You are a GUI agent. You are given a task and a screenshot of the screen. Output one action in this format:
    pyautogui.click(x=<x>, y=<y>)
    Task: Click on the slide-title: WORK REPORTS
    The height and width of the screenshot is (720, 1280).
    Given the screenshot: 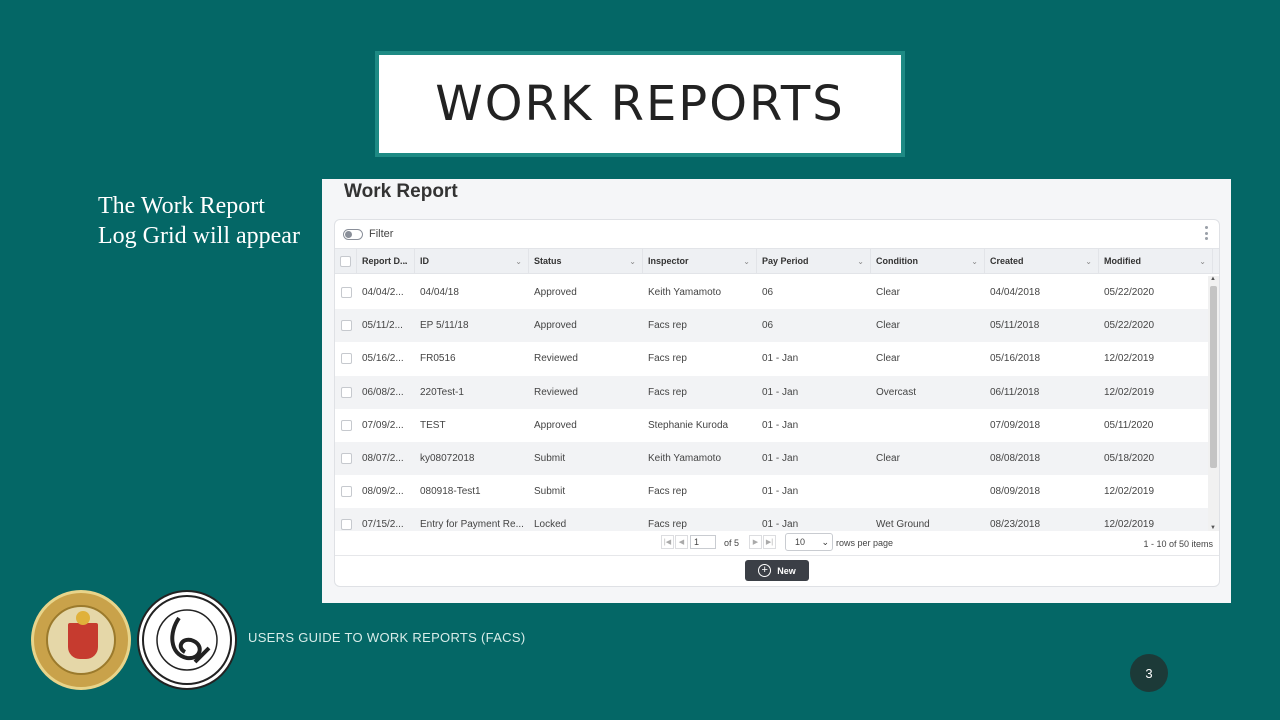 What is the action you would take?
    pyautogui.click(x=640, y=104)
    